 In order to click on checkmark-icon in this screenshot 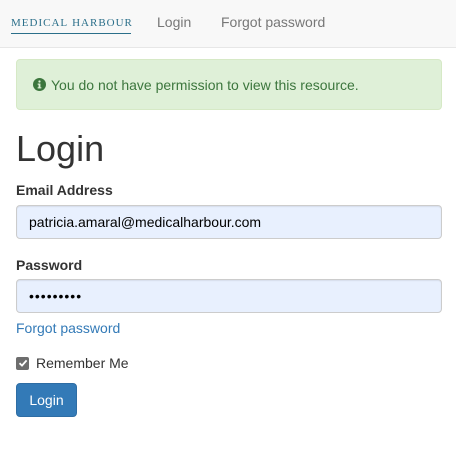, I will do `click(22, 363)`.